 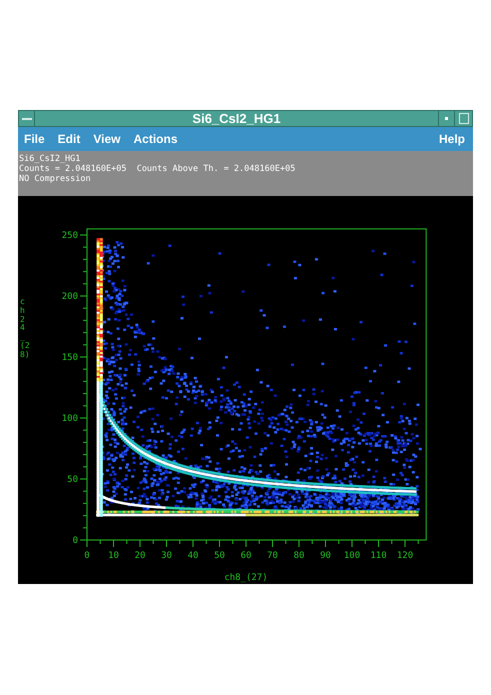 I want to click on y-tick-label: 100, so click(x=70, y=419).